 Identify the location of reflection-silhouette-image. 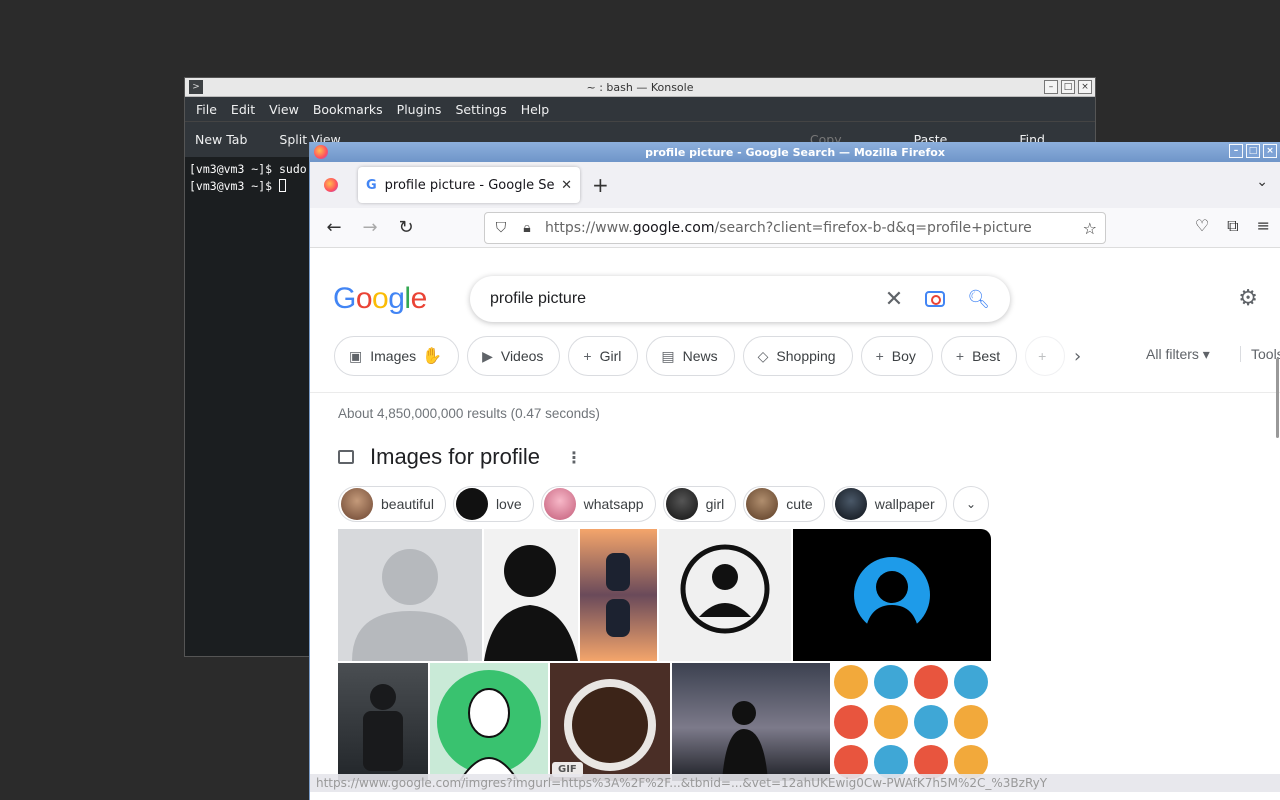
(618, 595).